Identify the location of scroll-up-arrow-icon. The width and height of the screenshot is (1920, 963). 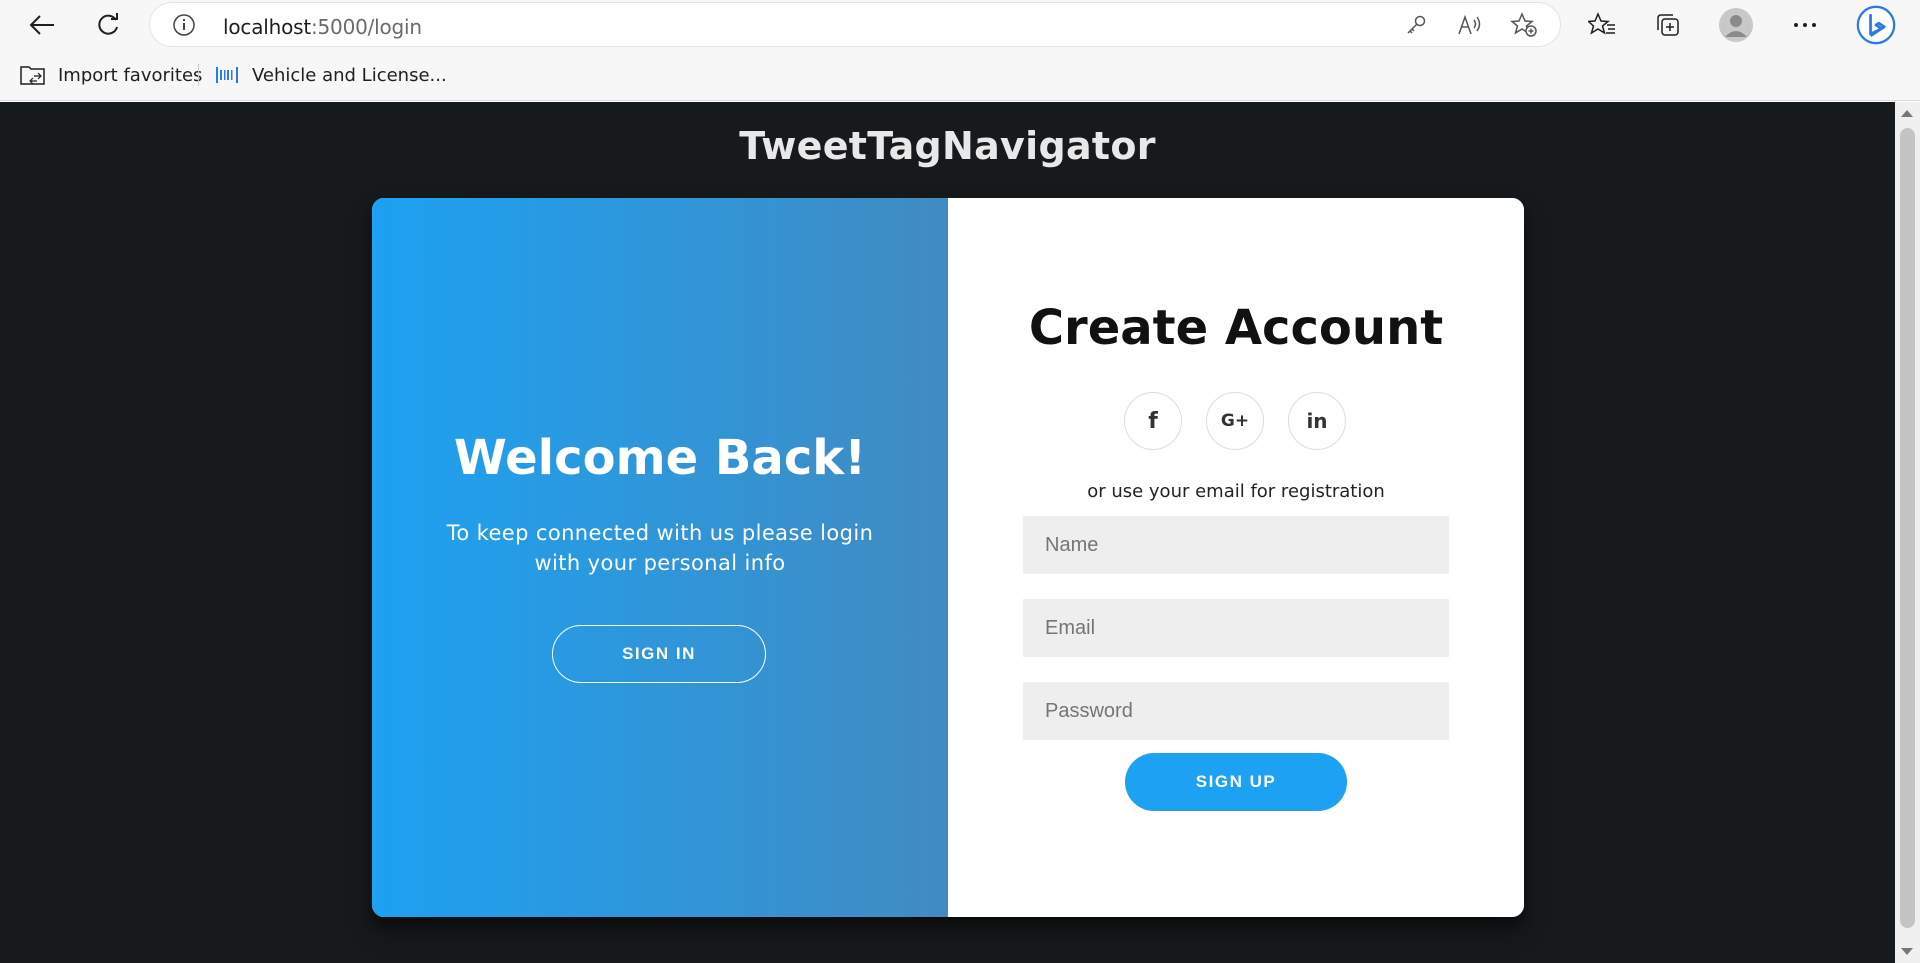
(1907, 113).